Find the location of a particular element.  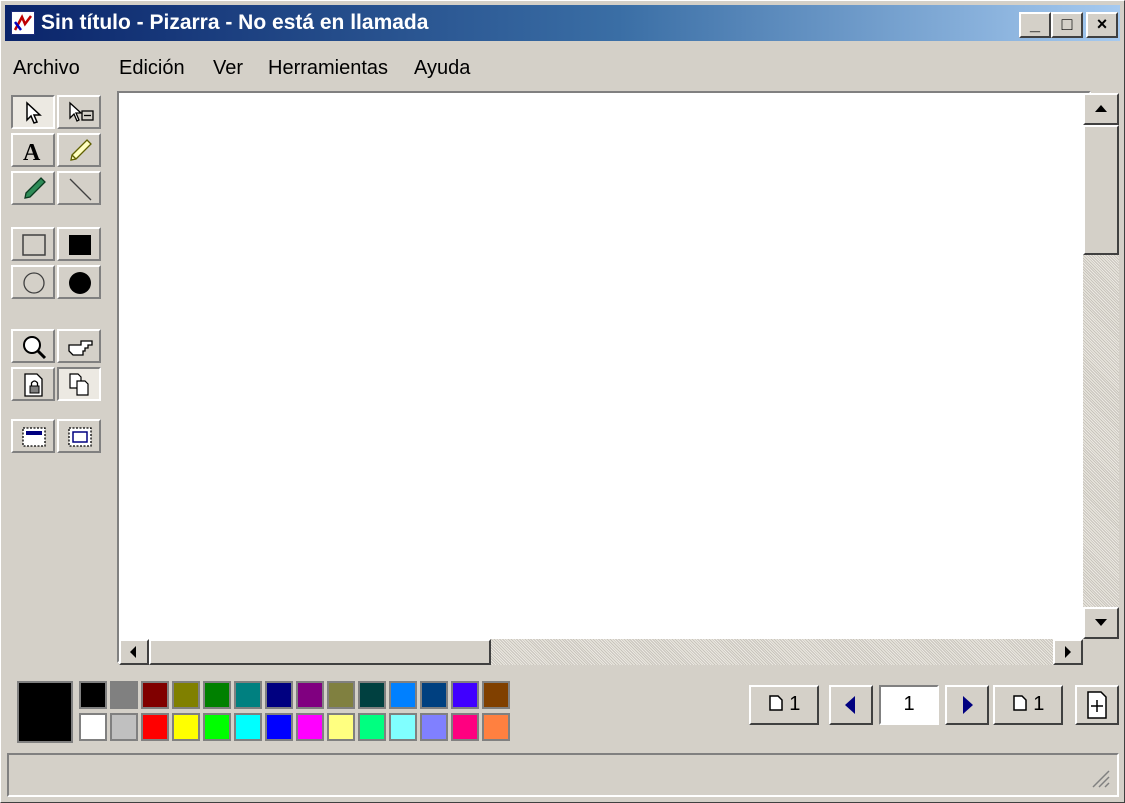

tool-select is located at coordinates (33, 112).